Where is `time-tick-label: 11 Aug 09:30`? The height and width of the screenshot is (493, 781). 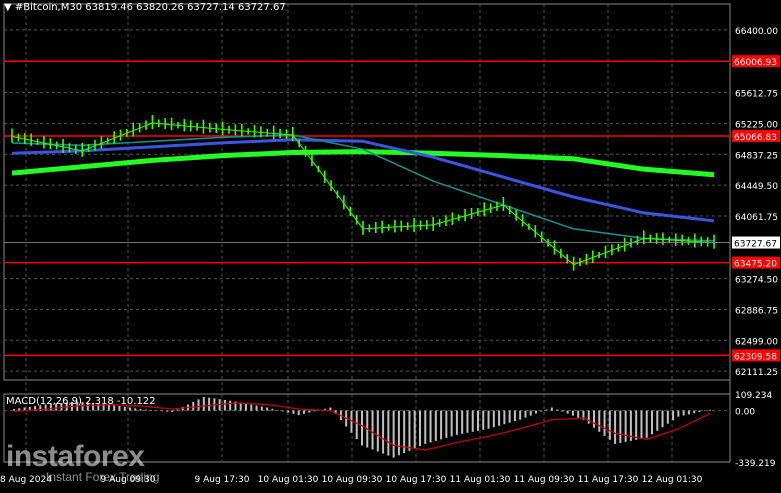 time-tick-label: 11 Aug 09:30 is located at coordinates (544, 480).